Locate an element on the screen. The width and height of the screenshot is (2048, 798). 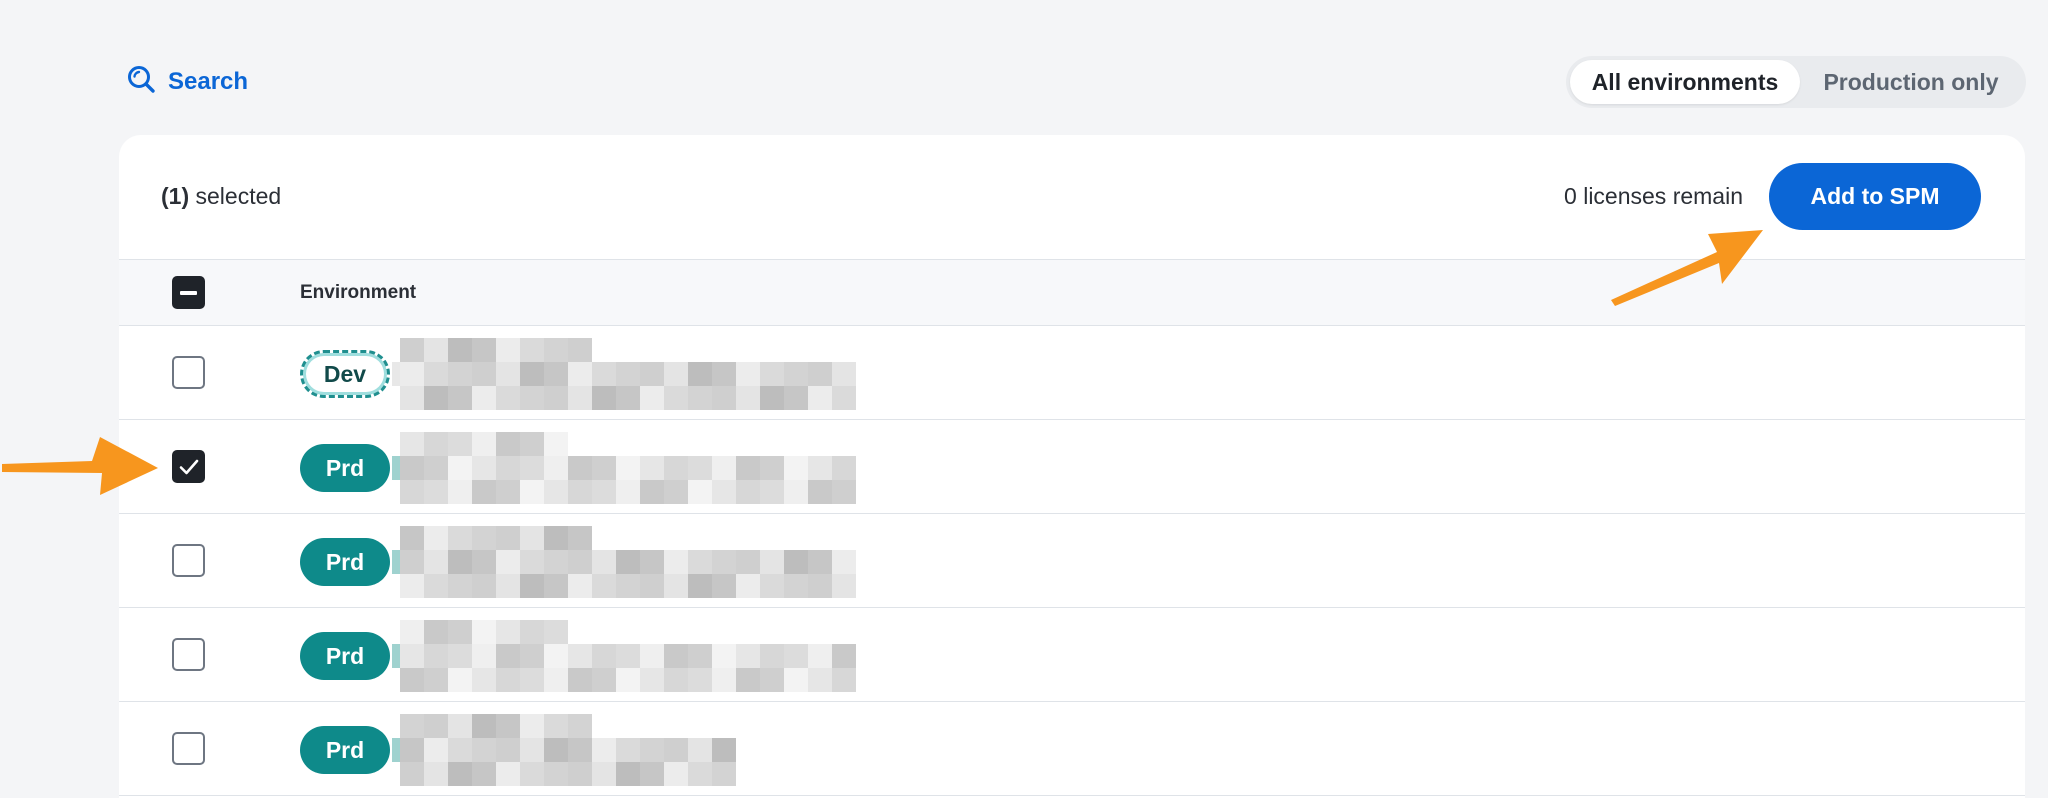
search-label: Search is located at coordinates (208, 81).